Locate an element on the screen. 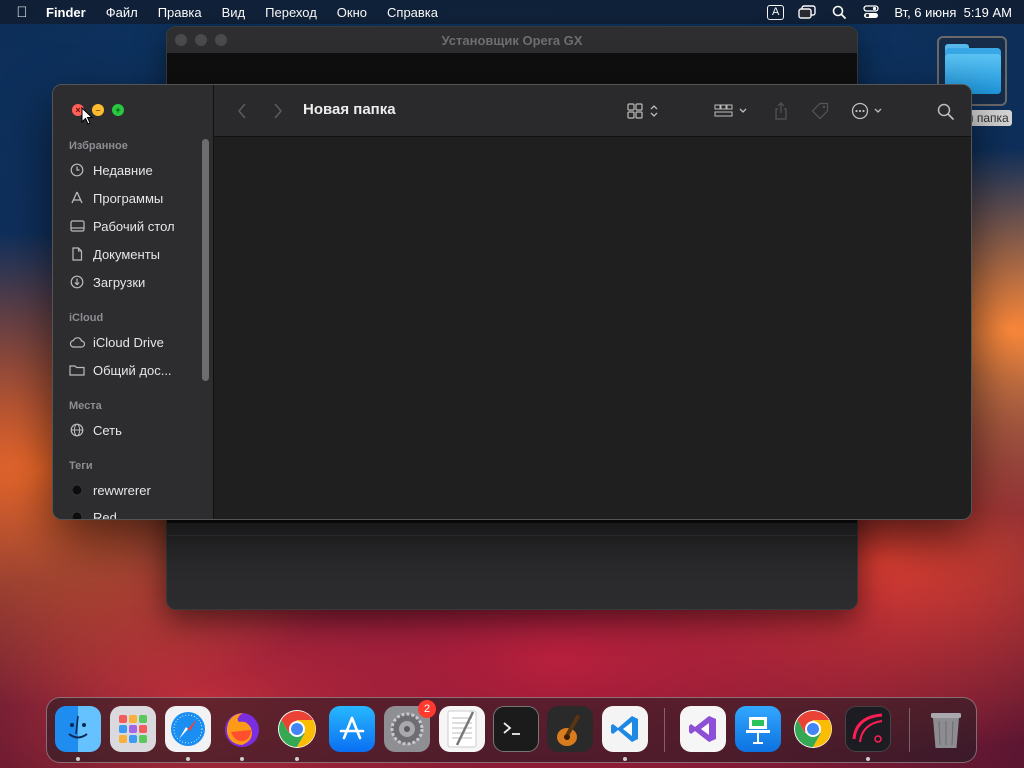  desktop-icon is located at coordinates (77, 226).